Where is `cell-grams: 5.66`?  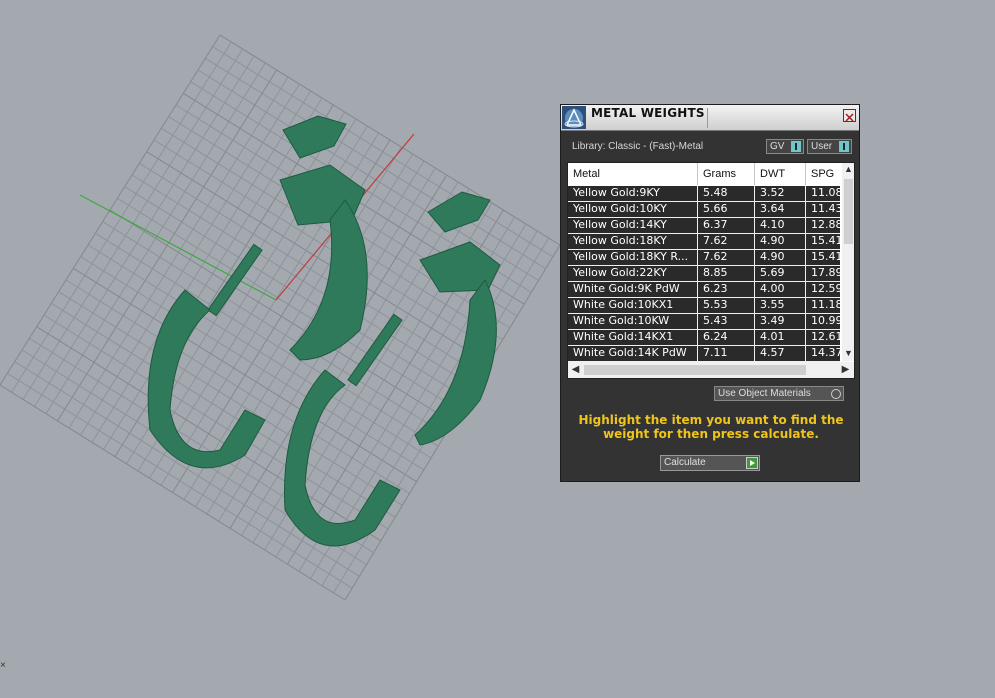 cell-grams: 5.66 is located at coordinates (726, 209).